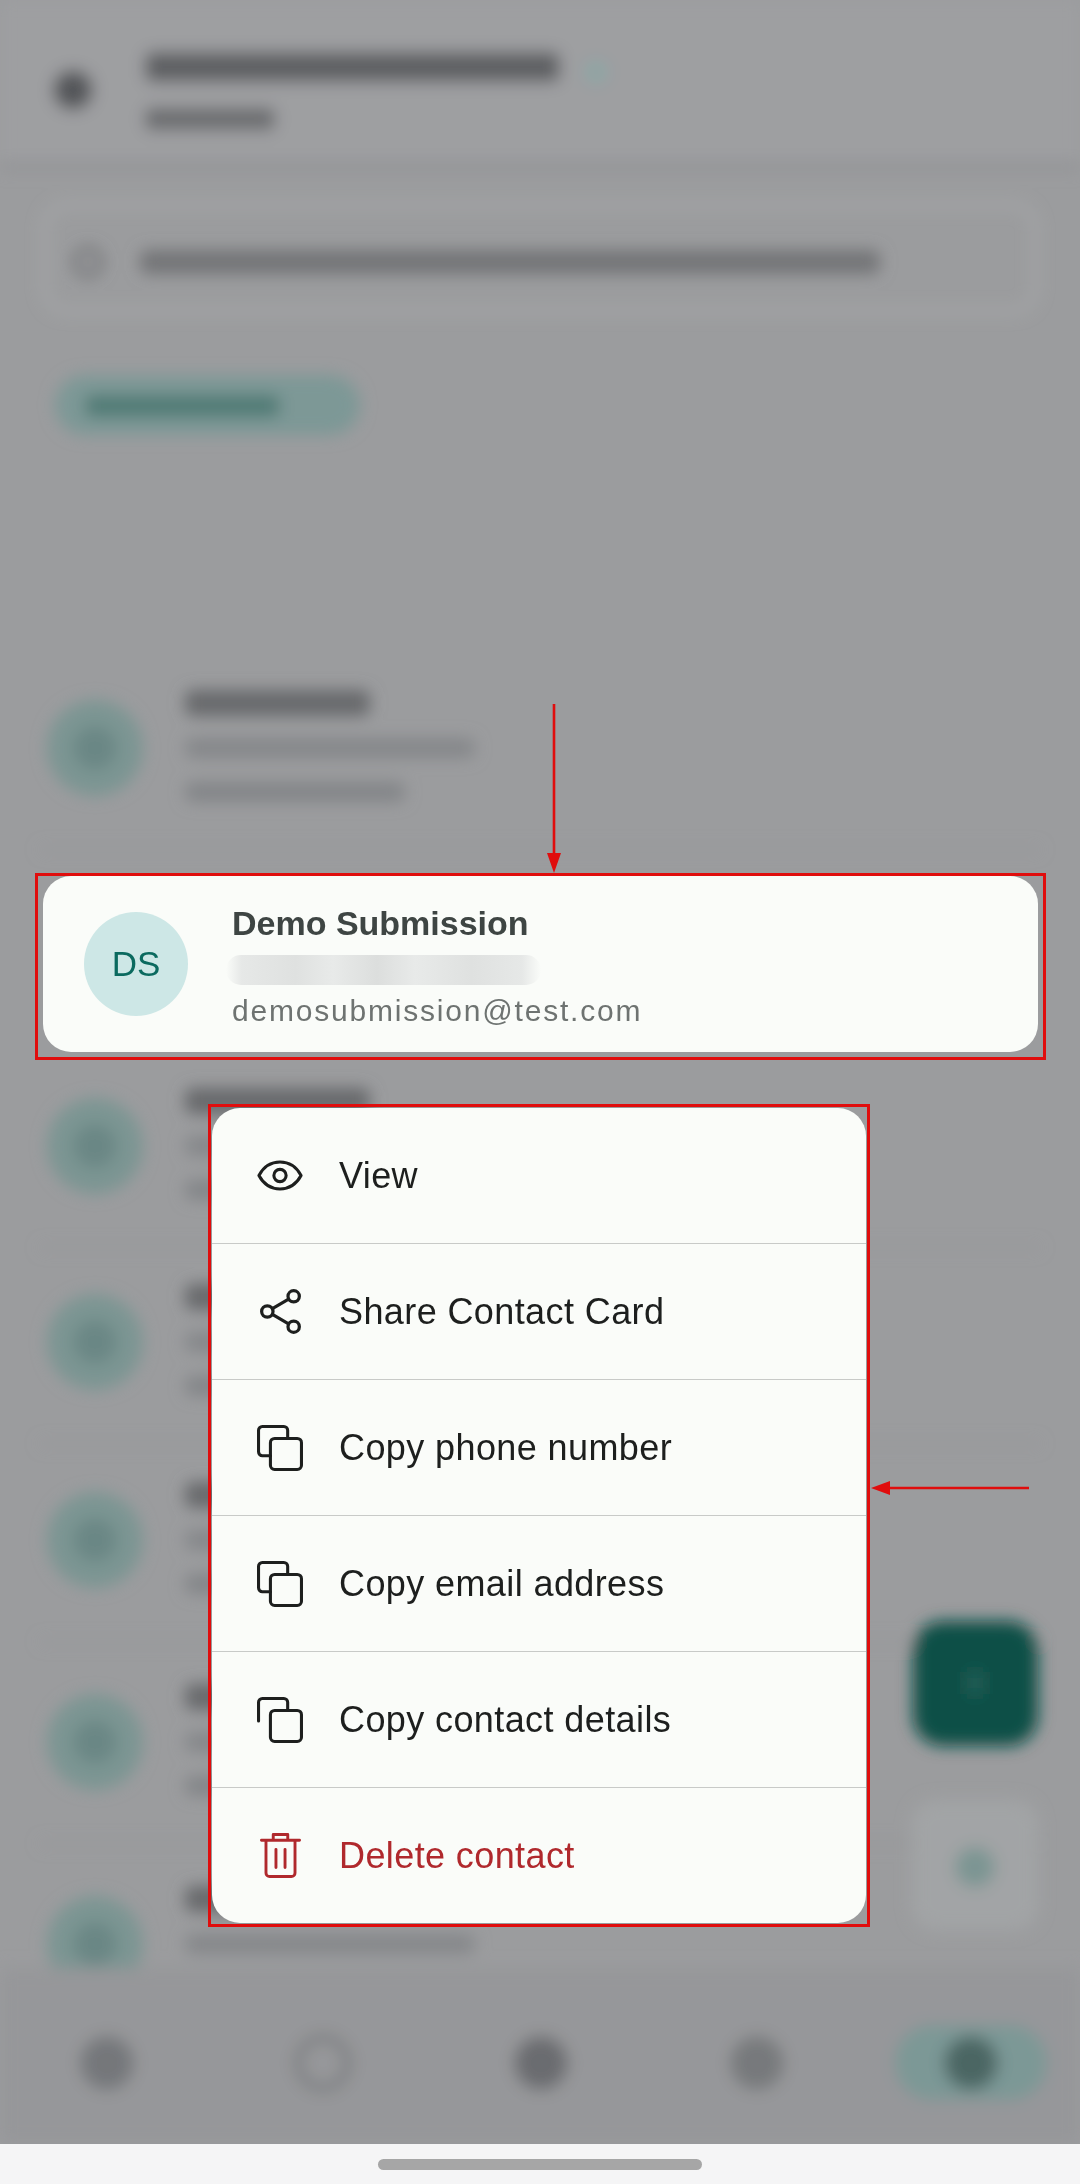  Describe the element at coordinates (280, 1175) in the screenshot. I see `eye-icon` at that location.